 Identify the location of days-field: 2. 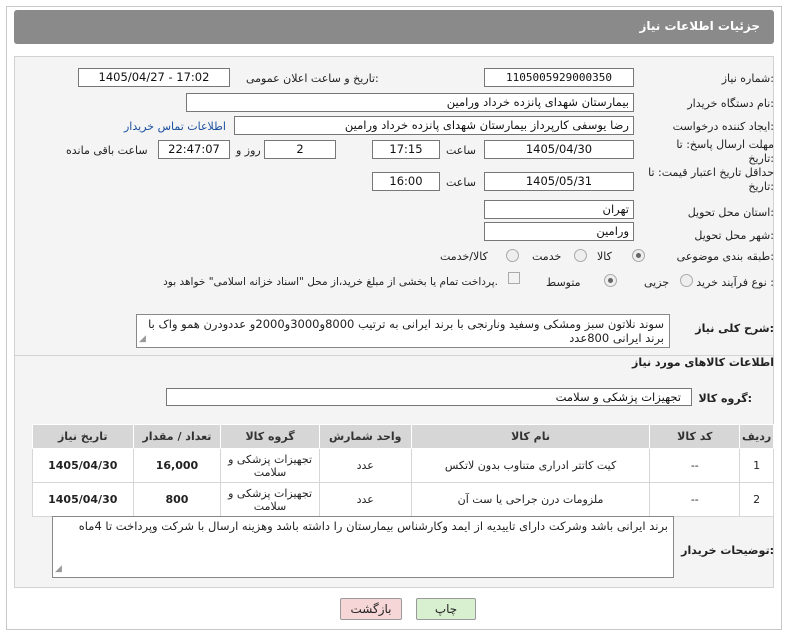
(300, 149).